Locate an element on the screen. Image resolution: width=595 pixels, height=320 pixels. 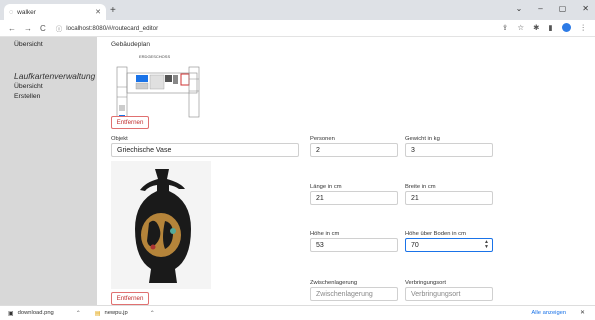
zwischenlagerung-input: Zwischenlagerung is located at coordinates (354, 294).